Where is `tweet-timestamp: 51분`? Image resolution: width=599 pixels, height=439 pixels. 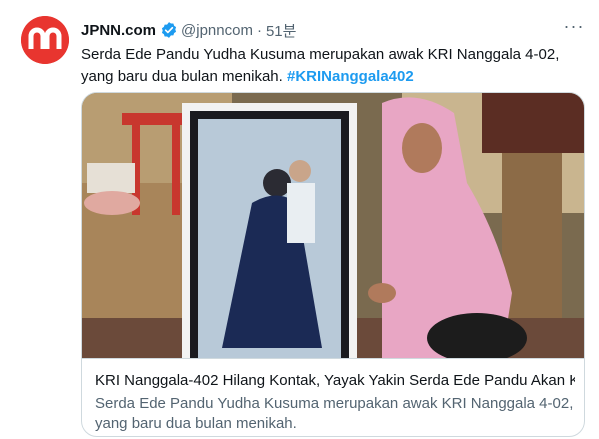 tweet-timestamp: 51분 is located at coordinates (281, 30).